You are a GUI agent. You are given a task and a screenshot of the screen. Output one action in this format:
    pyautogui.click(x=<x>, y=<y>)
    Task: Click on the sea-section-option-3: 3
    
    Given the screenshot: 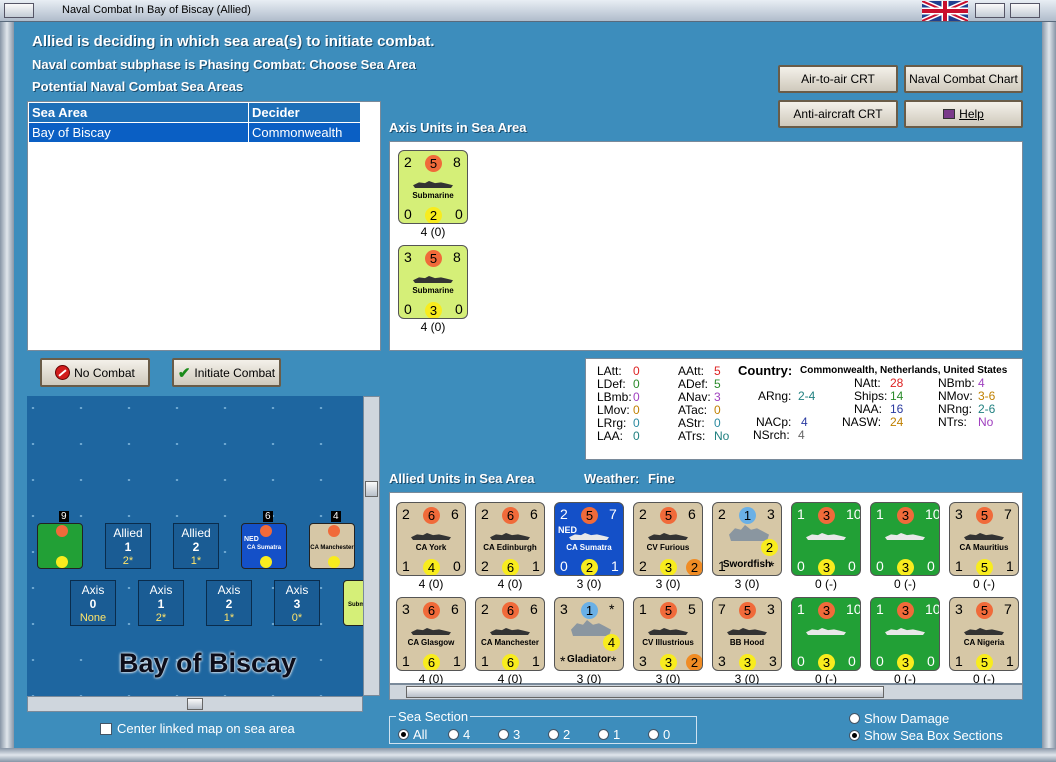 What is the action you would take?
    pyautogui.click(x=509, y=734)
    